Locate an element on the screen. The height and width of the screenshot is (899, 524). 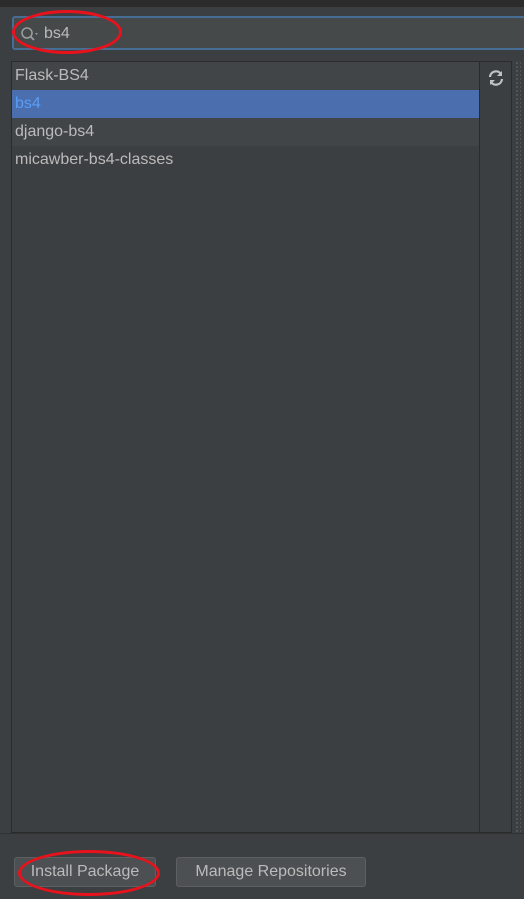
search-icon is located at coordinates (31, 34).